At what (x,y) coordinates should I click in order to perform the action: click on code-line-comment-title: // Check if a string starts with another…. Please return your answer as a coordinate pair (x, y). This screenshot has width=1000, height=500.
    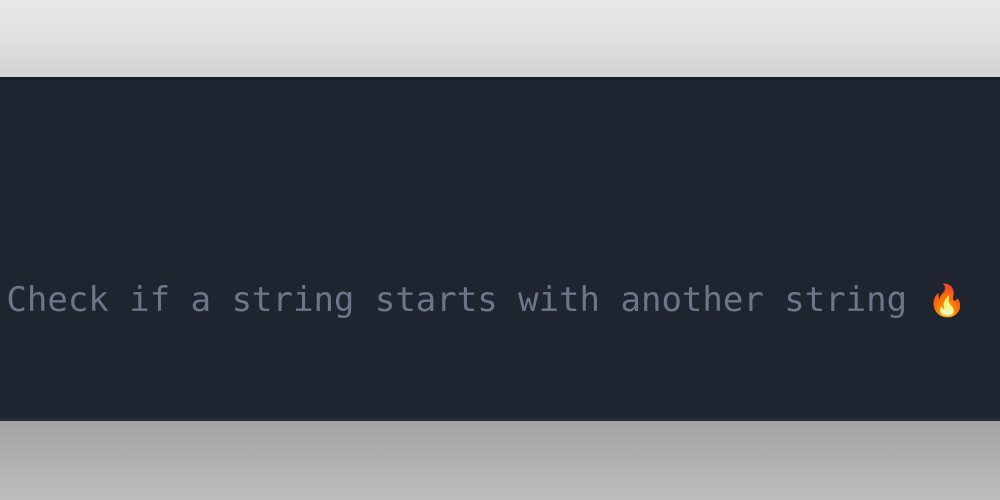
    Looking at the image, I should click on (500, 300).